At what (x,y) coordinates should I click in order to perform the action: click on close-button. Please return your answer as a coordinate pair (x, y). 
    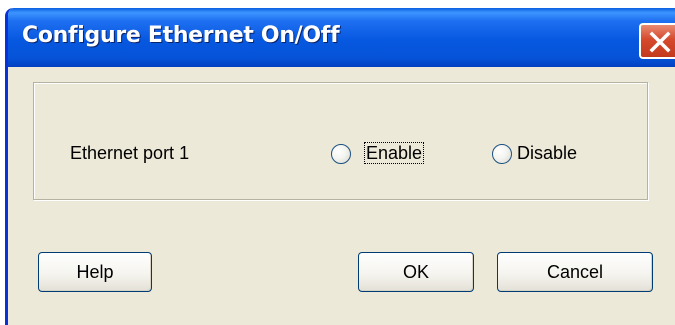
    Looking at the image, I should click on (657, 41).